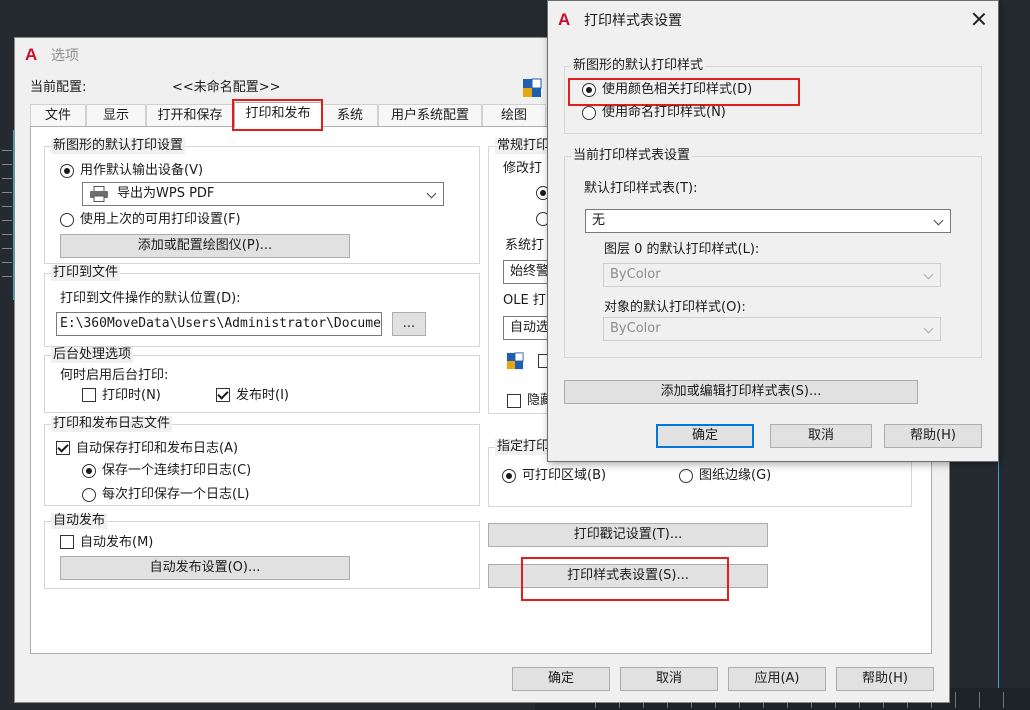 Image resolution: width=1030 pixels, height=710 pixels. What do you see at coordinates (89, 471) in the screenshot?
I see `continuous-log-radio` at bounding box center [89, 471].